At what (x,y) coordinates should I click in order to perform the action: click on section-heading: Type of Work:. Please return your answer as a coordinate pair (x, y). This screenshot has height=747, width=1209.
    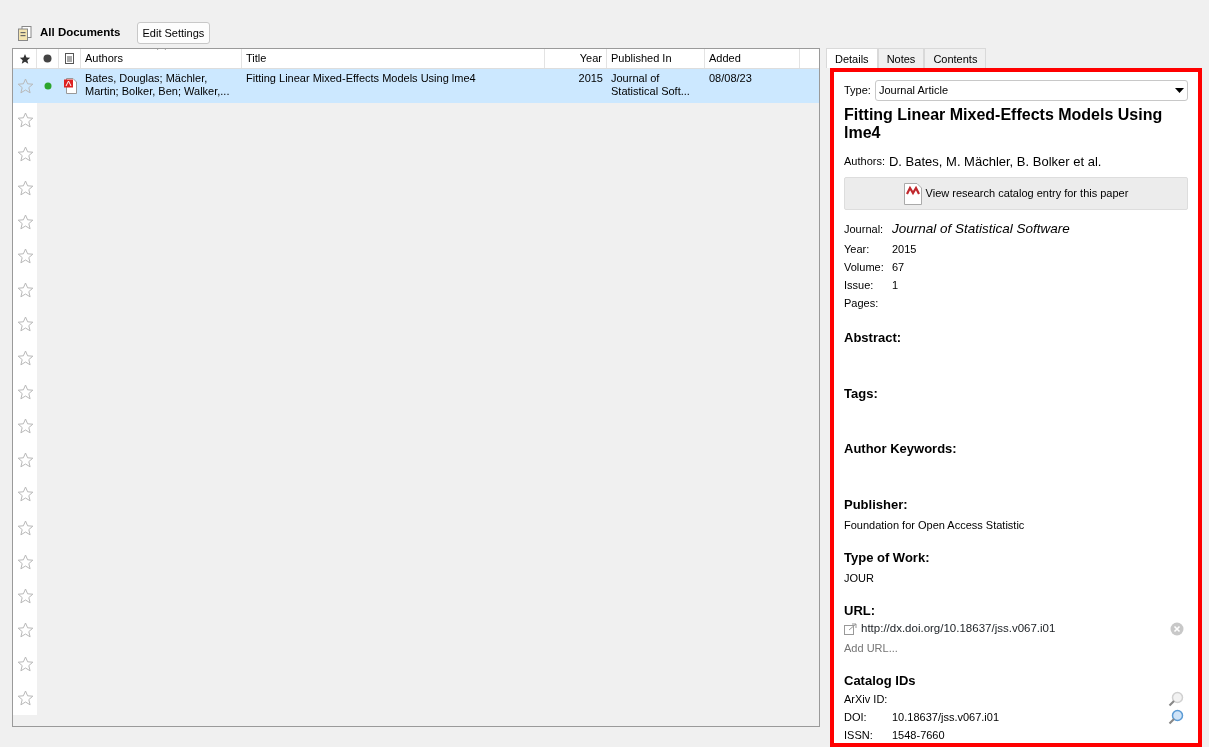
    Looking at the image, I should click on (887, 557).